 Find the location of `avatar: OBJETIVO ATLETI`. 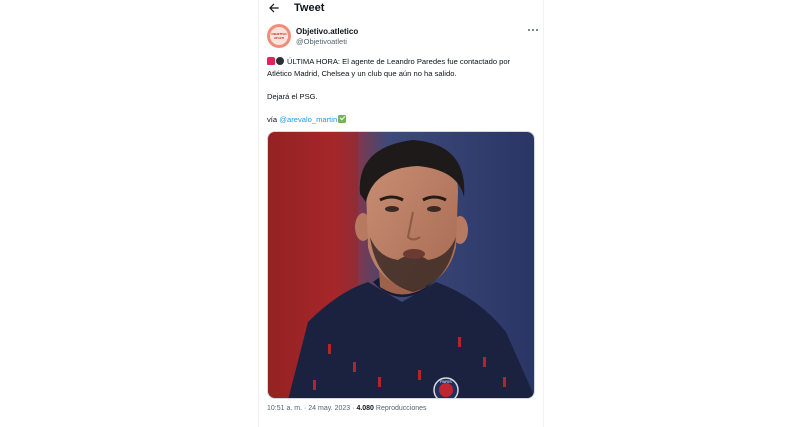

avatar: OBJETIVO ATLETI is located at coordinates (279, 36).